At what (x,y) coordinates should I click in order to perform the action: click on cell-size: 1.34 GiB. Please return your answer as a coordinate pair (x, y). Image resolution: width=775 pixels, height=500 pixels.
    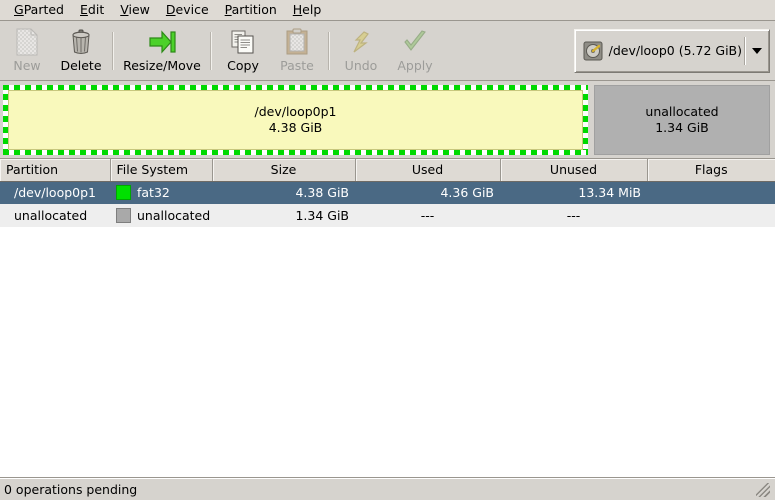
    Looking at the image, I should click on (283, 215).